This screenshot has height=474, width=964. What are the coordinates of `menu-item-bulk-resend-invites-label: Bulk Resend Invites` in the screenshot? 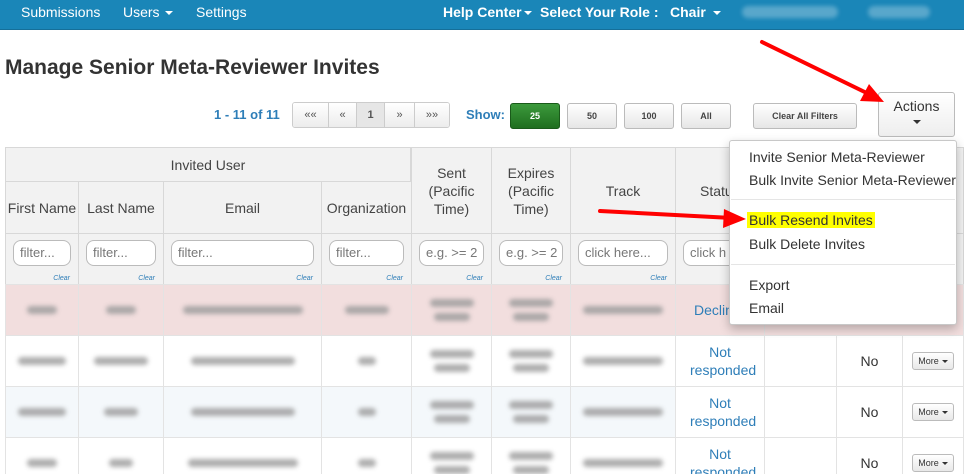 It's located at (811, 220).